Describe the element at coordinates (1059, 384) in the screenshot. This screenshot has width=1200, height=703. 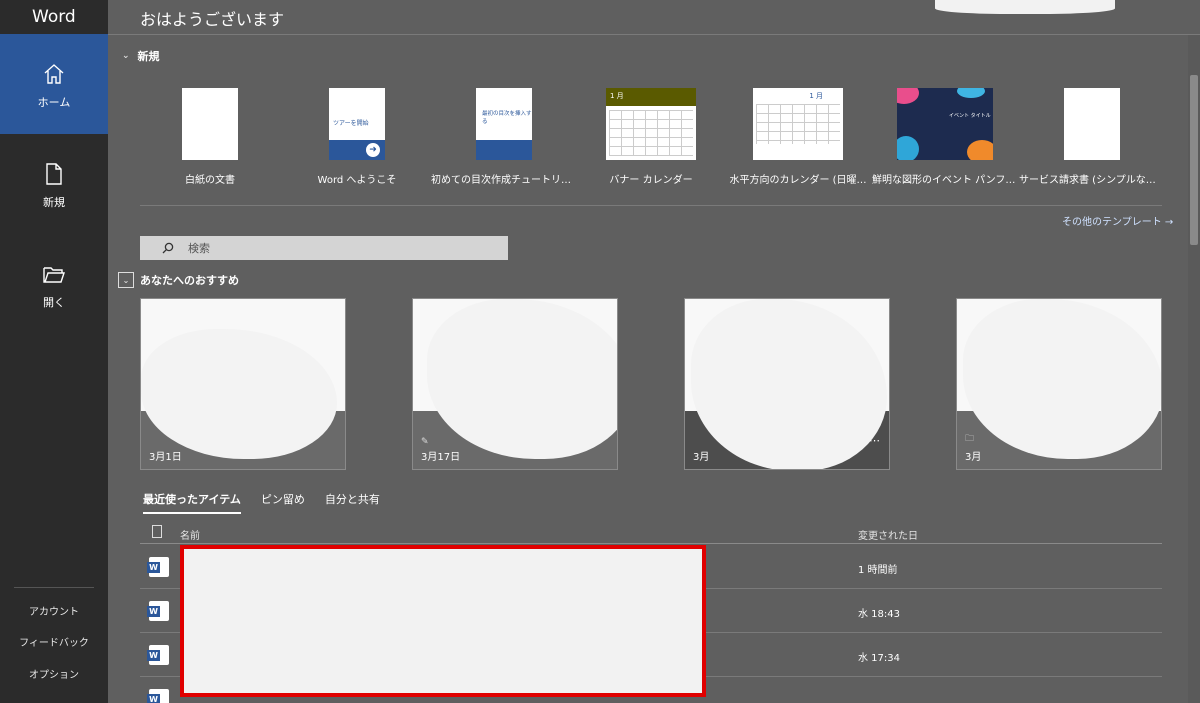
I see `recommended-card: 🗀 3月` at that location.